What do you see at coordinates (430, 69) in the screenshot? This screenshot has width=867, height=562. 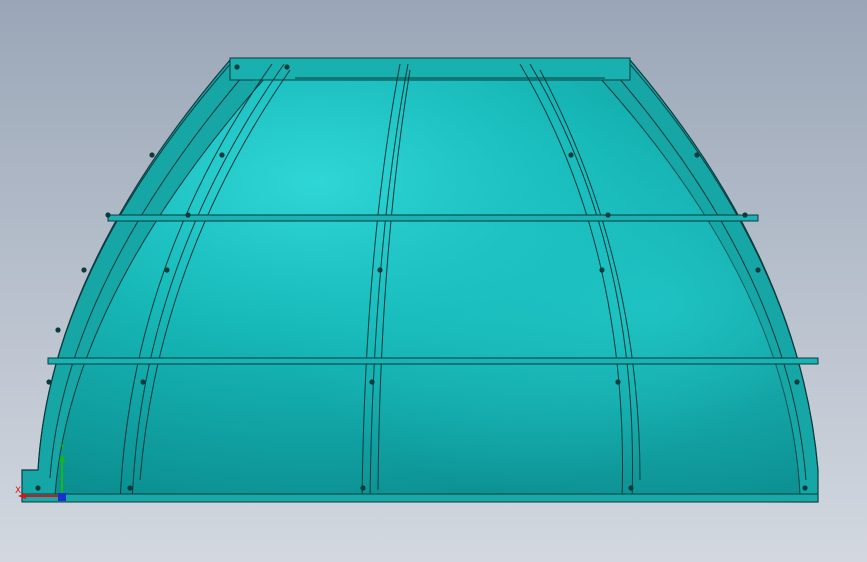 I see `top-ring` at bounding box center [430, 69].